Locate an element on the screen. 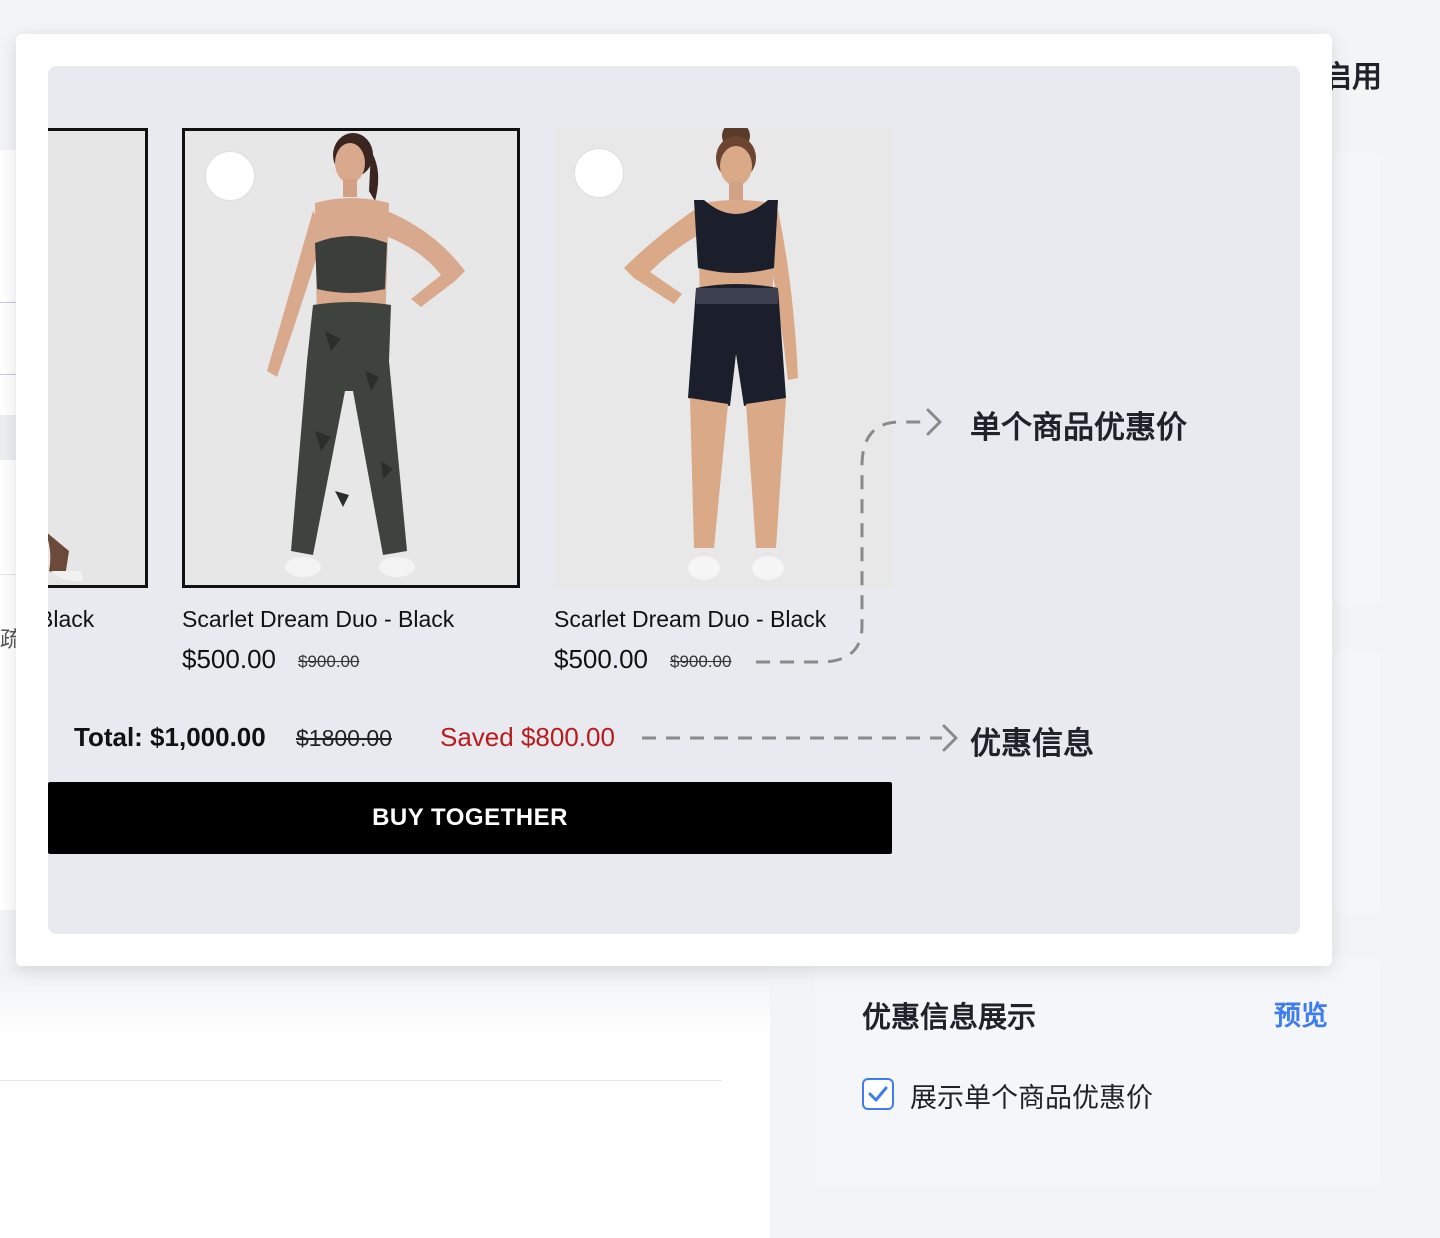 This screenshot has width=1440, height=1238. promo-settings-title: 优惠信息展示 is located at coordinates (949, 1017).